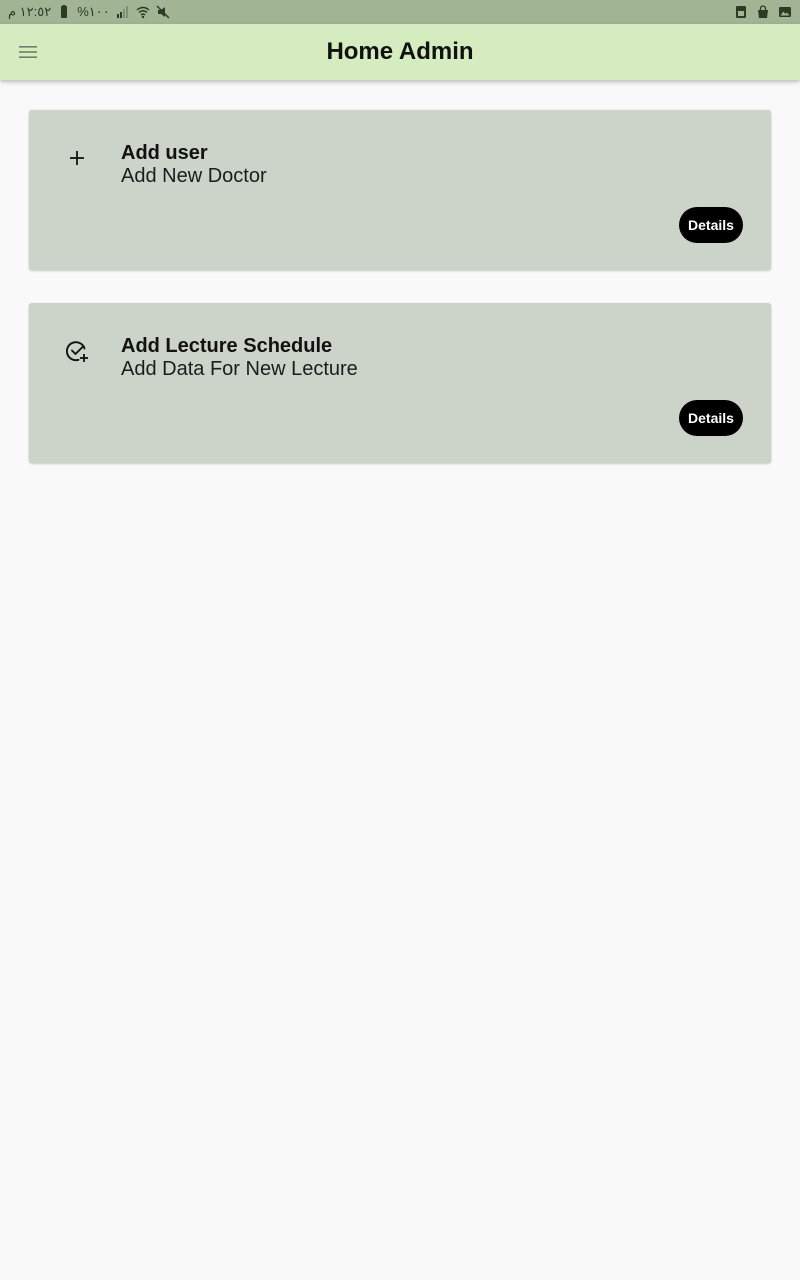 This screenshot has width=800, height=1280. I want to click on status-right, so click(763, 12).